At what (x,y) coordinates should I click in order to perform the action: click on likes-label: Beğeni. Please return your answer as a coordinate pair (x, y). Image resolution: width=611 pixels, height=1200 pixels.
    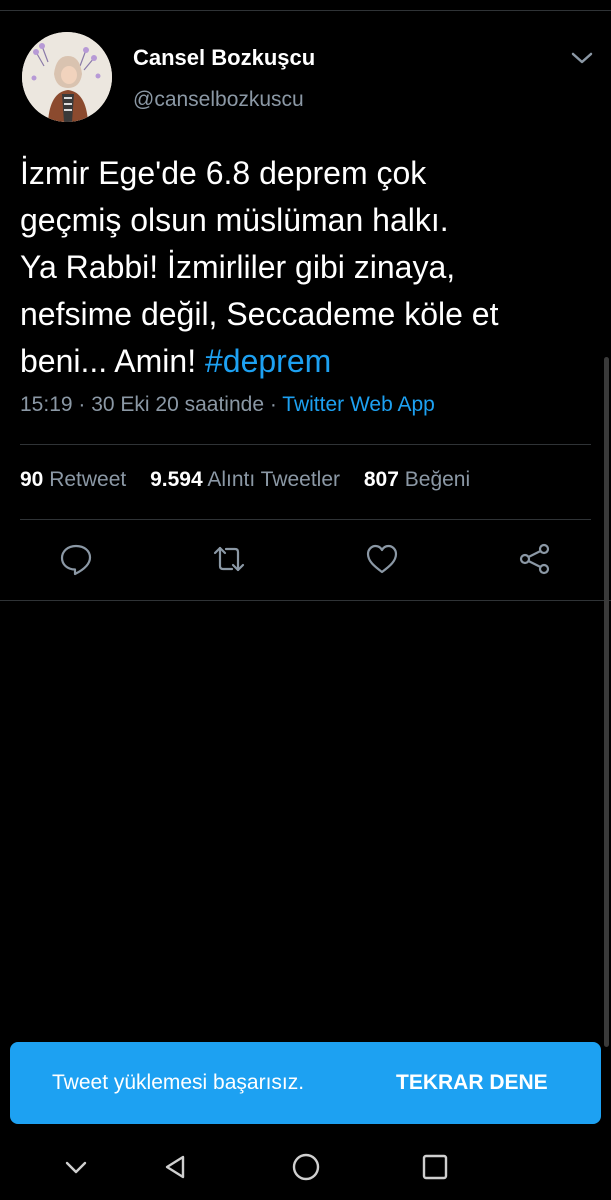
    Looking at the image, I should click on (437, 479).